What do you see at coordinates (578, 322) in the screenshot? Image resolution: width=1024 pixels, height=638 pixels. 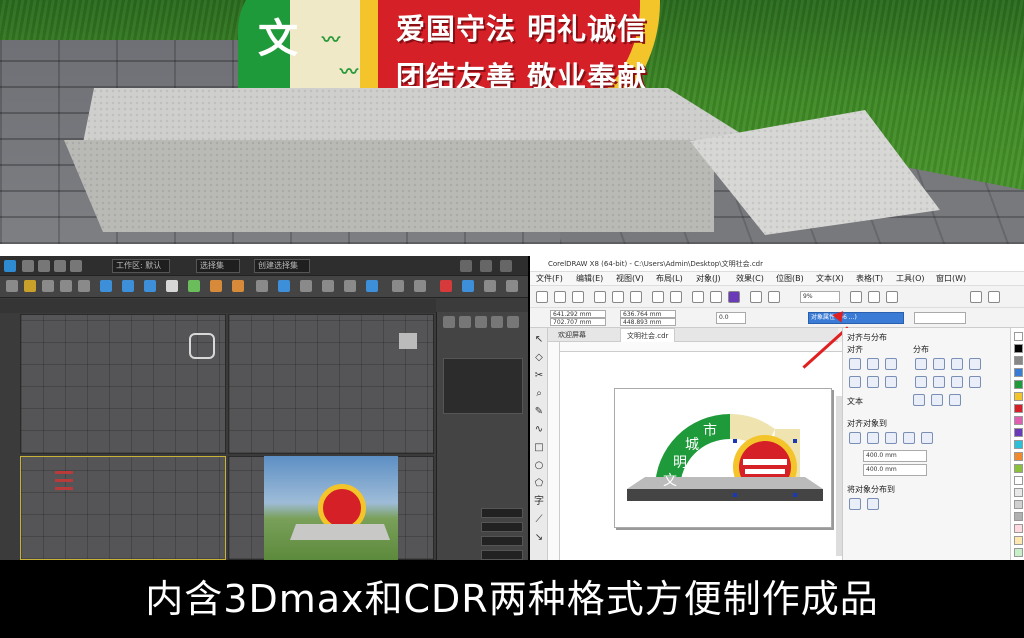 I see `y-position-field: 702.707 mm` at bounding box center [578, 322].